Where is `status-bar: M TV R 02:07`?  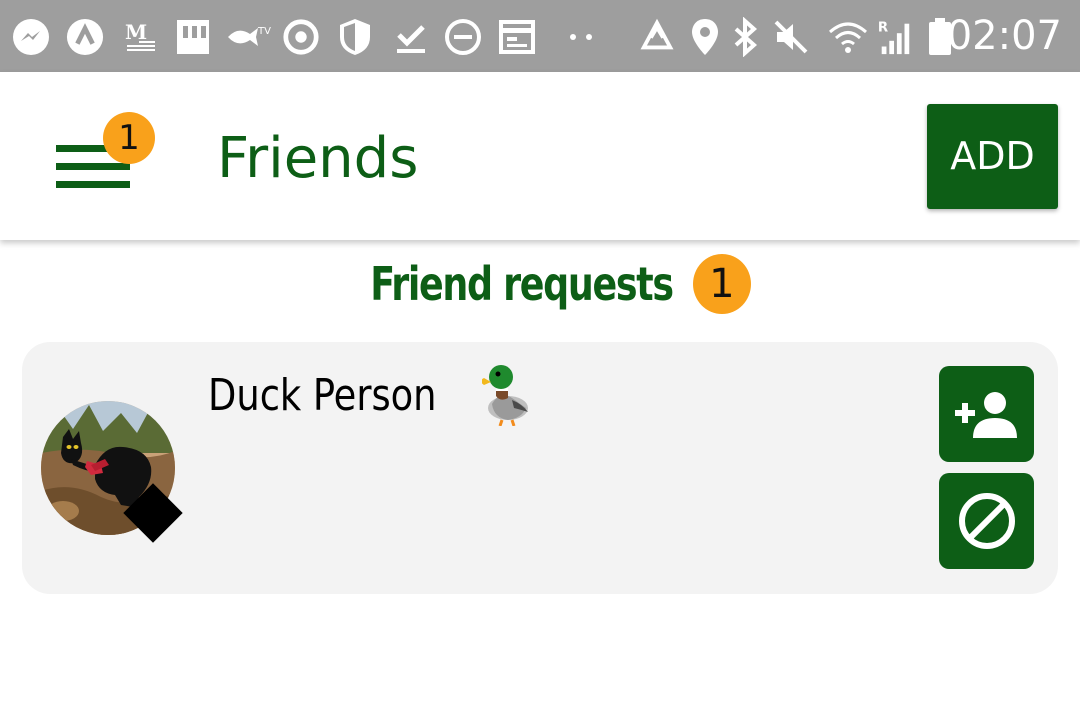
status-bar: M TV R 02:07 is located at coordinates (540, 36).